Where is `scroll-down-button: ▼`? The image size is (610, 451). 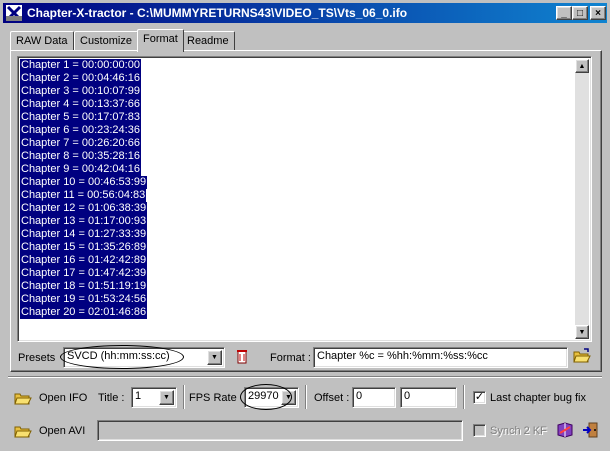 scroll-down-button: ▼ is located at coordinates (582, 332).